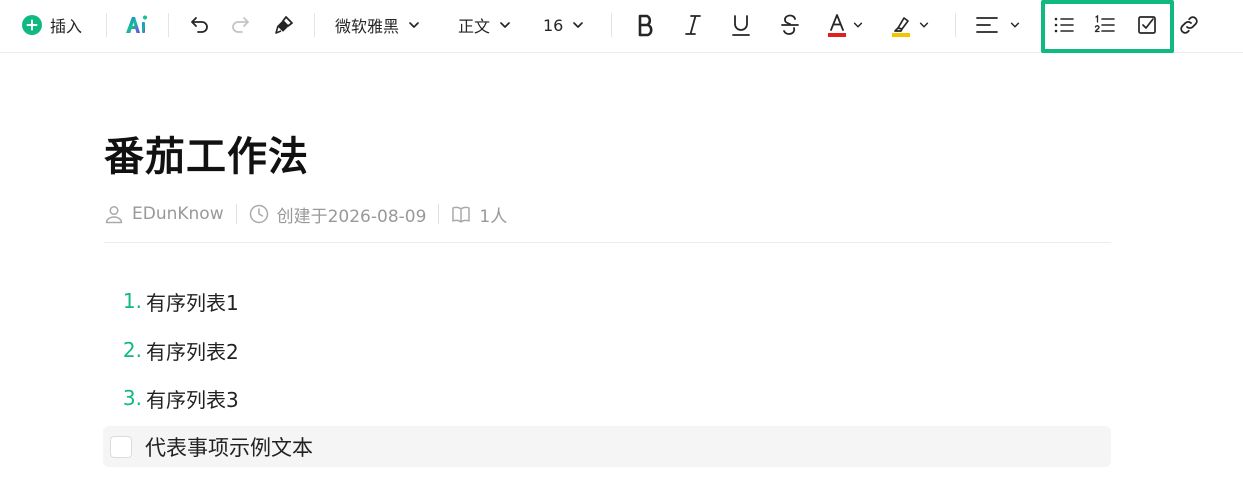 The image size is (1243, 486). I want to click on highlighter-icon, so click(901, 27).